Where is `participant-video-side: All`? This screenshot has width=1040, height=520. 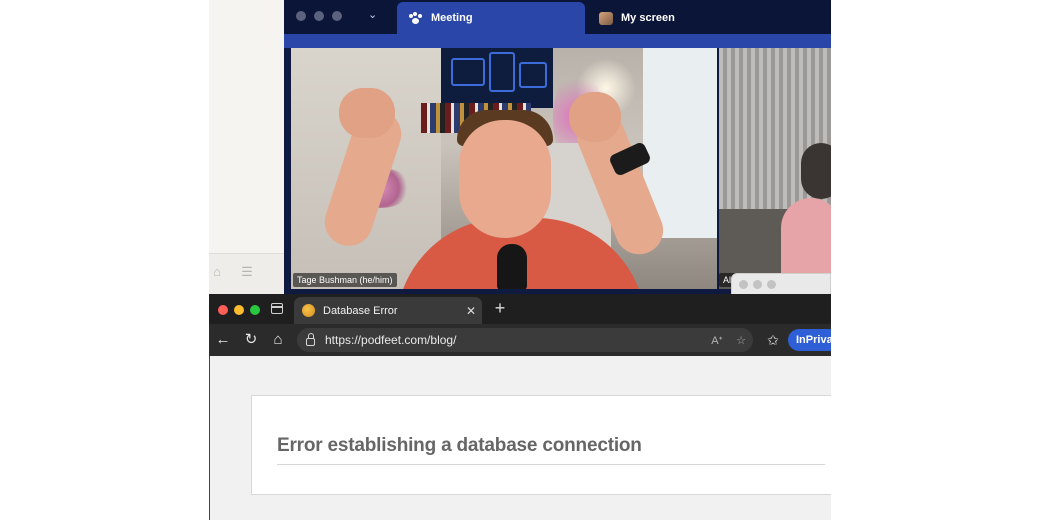
participant-video-side: All is located at coordinates (775, 168).